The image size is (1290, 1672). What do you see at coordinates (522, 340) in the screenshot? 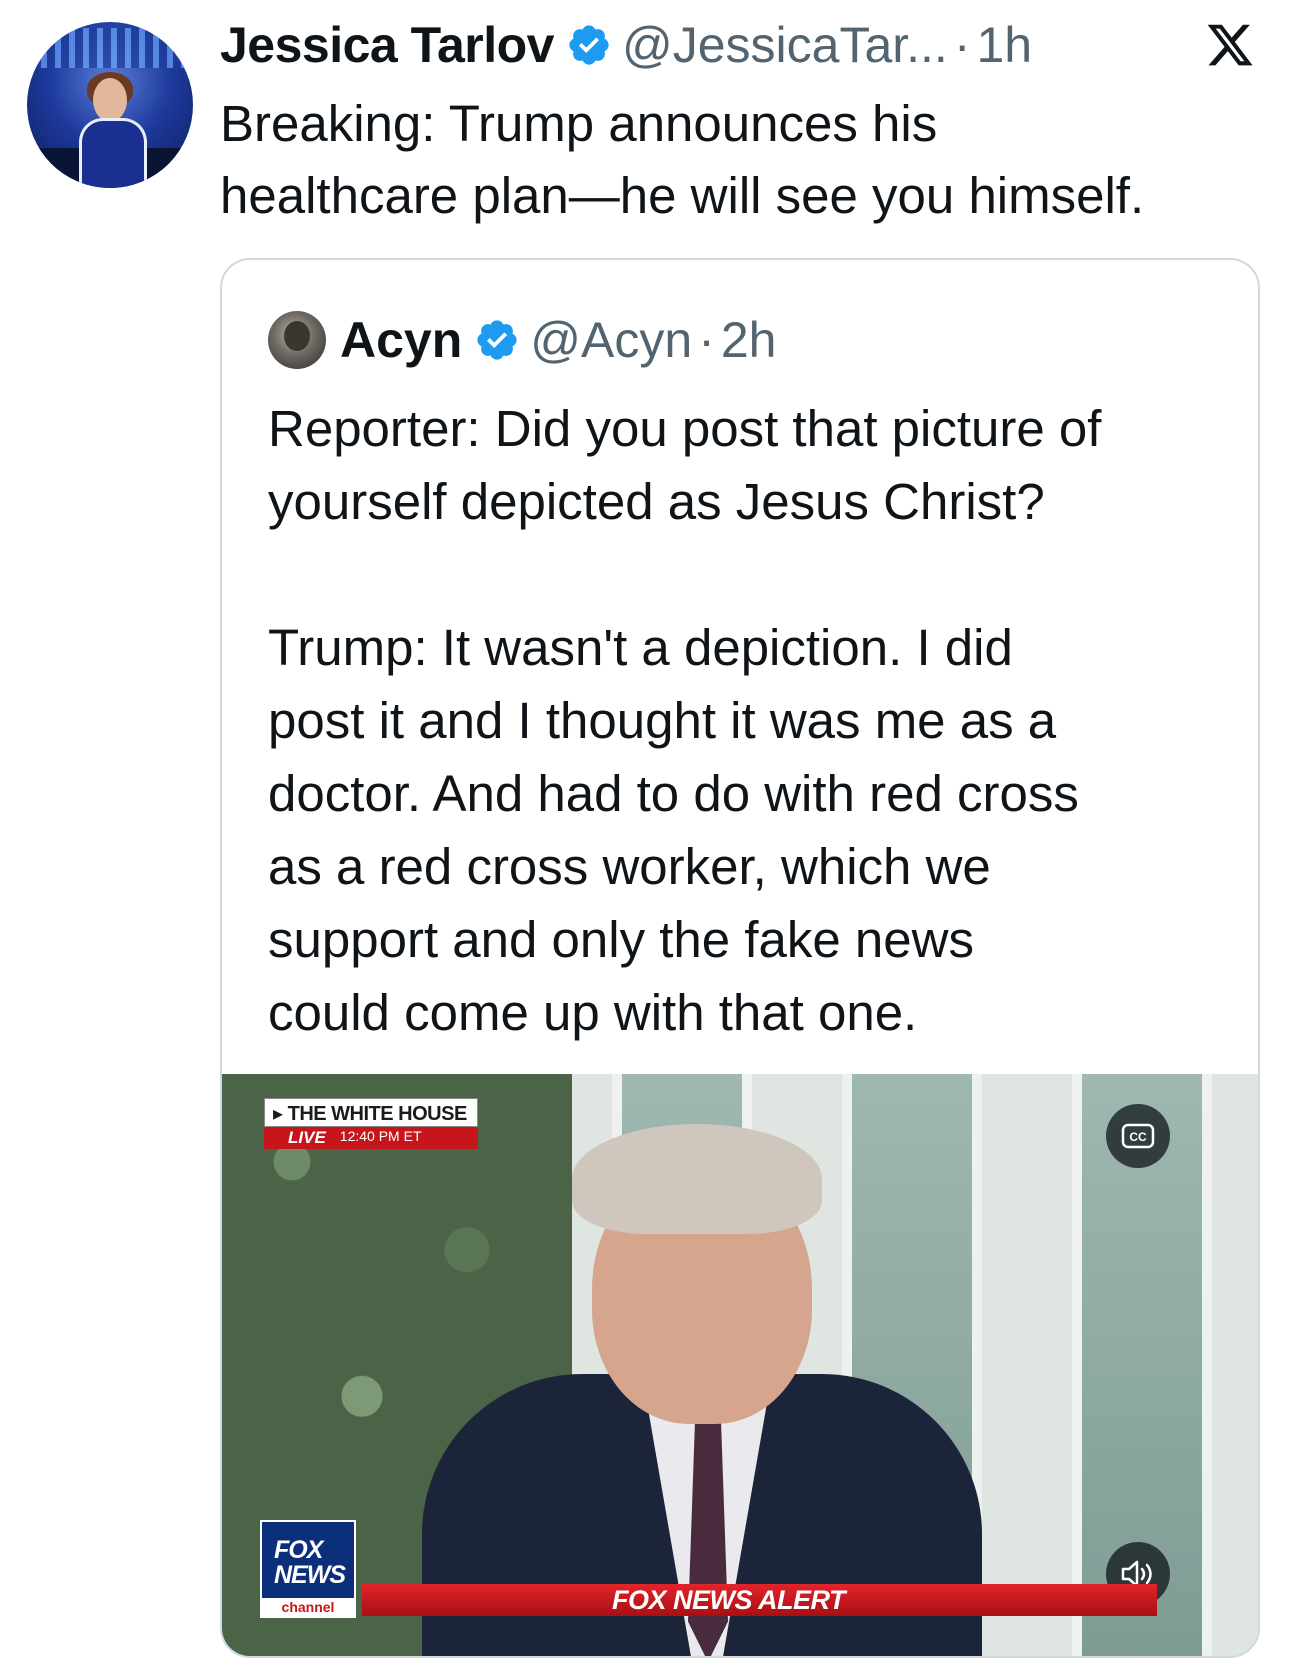
I see `quoted-tweet-header: Acyn @Acyn · 2h` at bounding box center [522, 340].